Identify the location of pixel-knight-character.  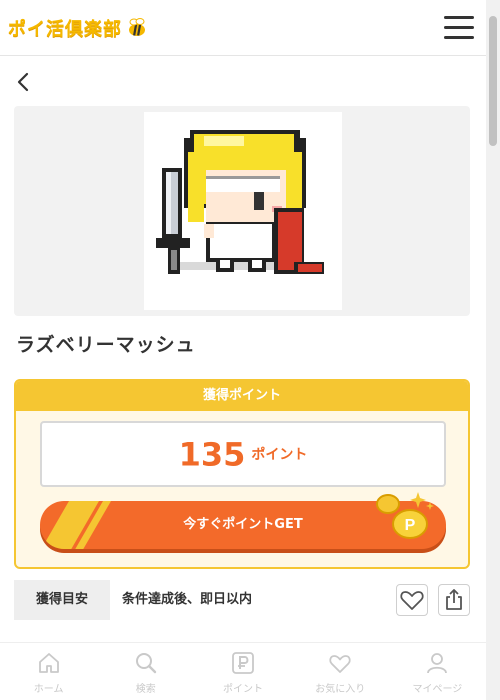
(240, 202).